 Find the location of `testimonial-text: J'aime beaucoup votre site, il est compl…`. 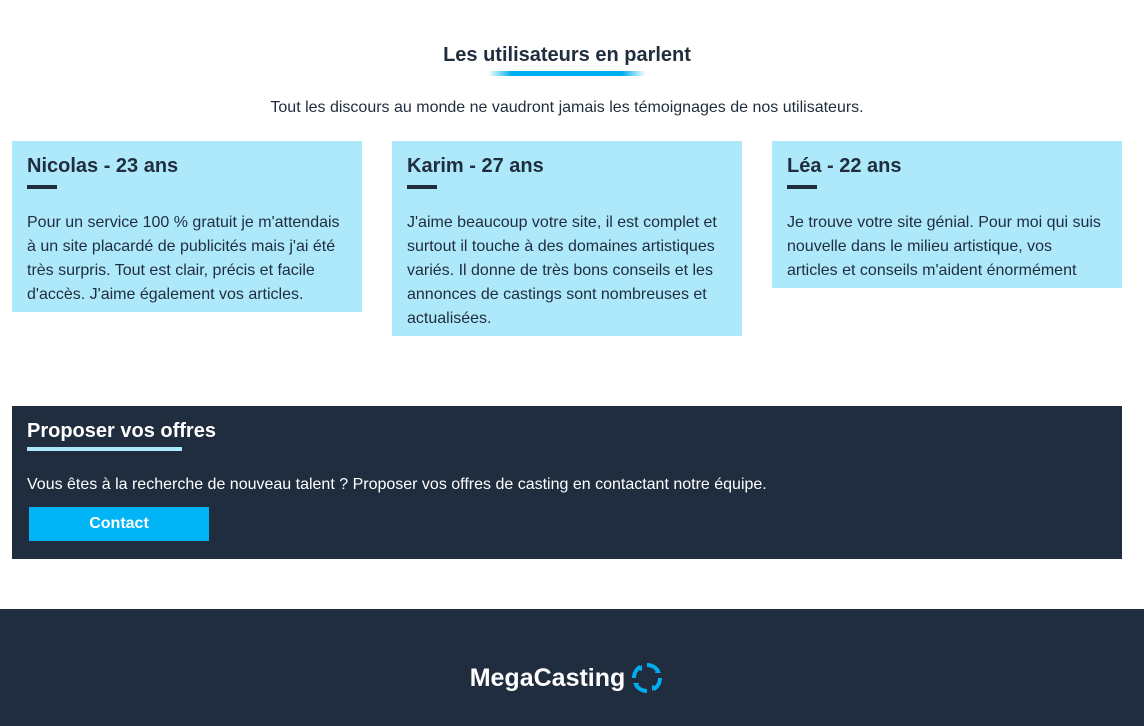

testimonial-text: J'aime beaucoup votre site, il est compl… is located at coordinates (562, 270).